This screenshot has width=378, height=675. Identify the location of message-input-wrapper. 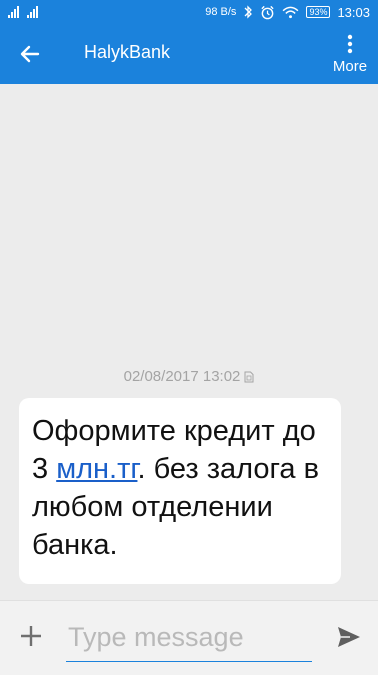
(191, 639).